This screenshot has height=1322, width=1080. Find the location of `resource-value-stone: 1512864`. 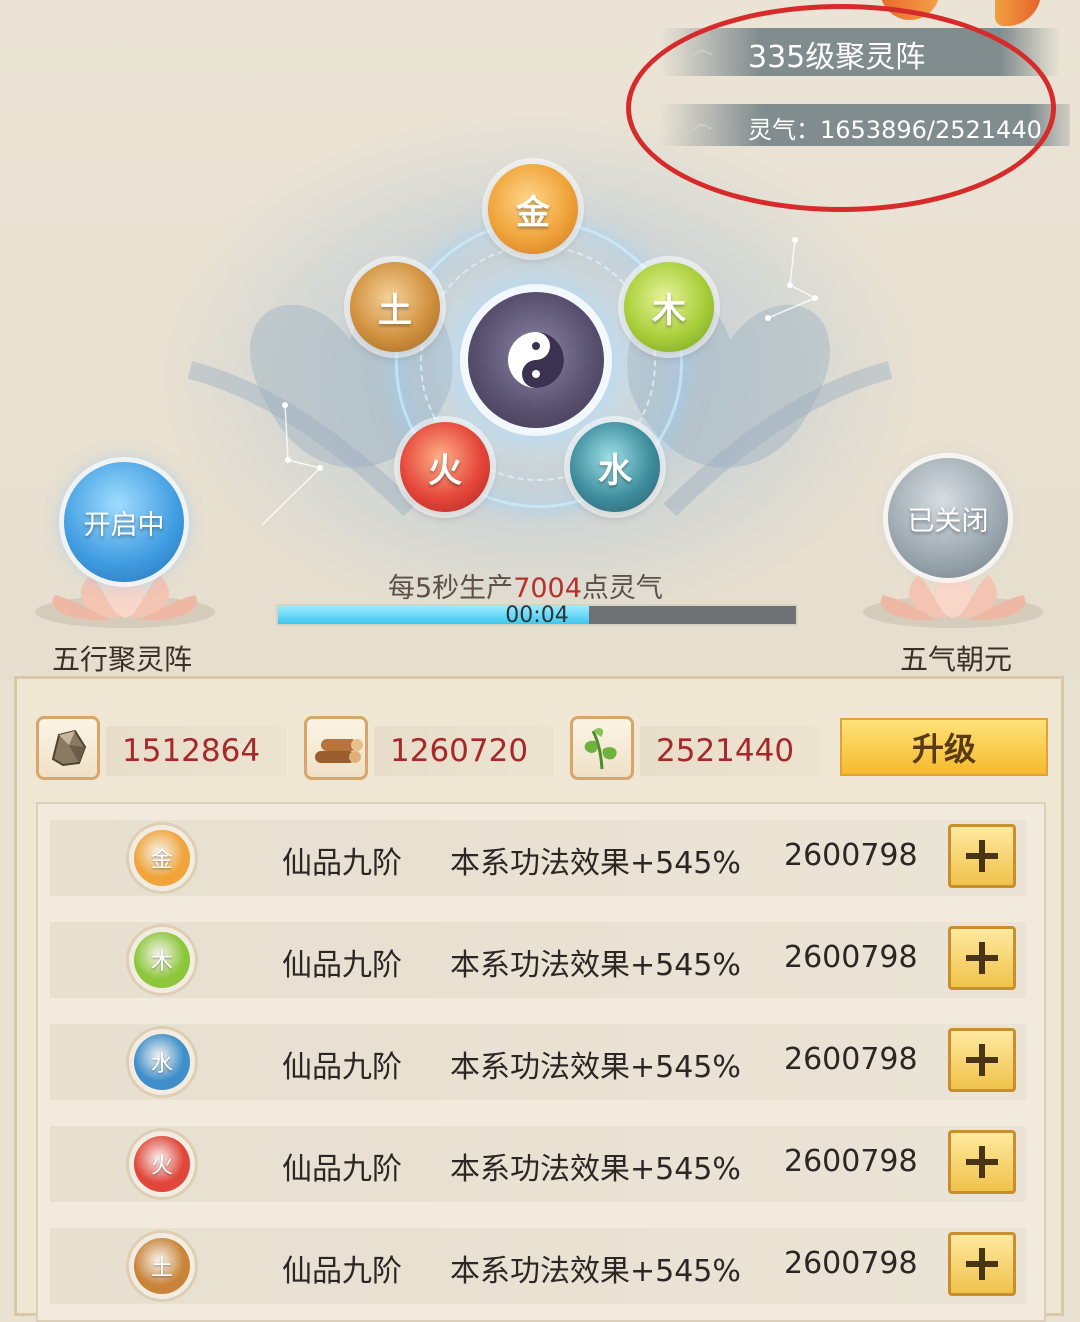

resource-value-stone: 1512864 is located at coordinates (196, 751).